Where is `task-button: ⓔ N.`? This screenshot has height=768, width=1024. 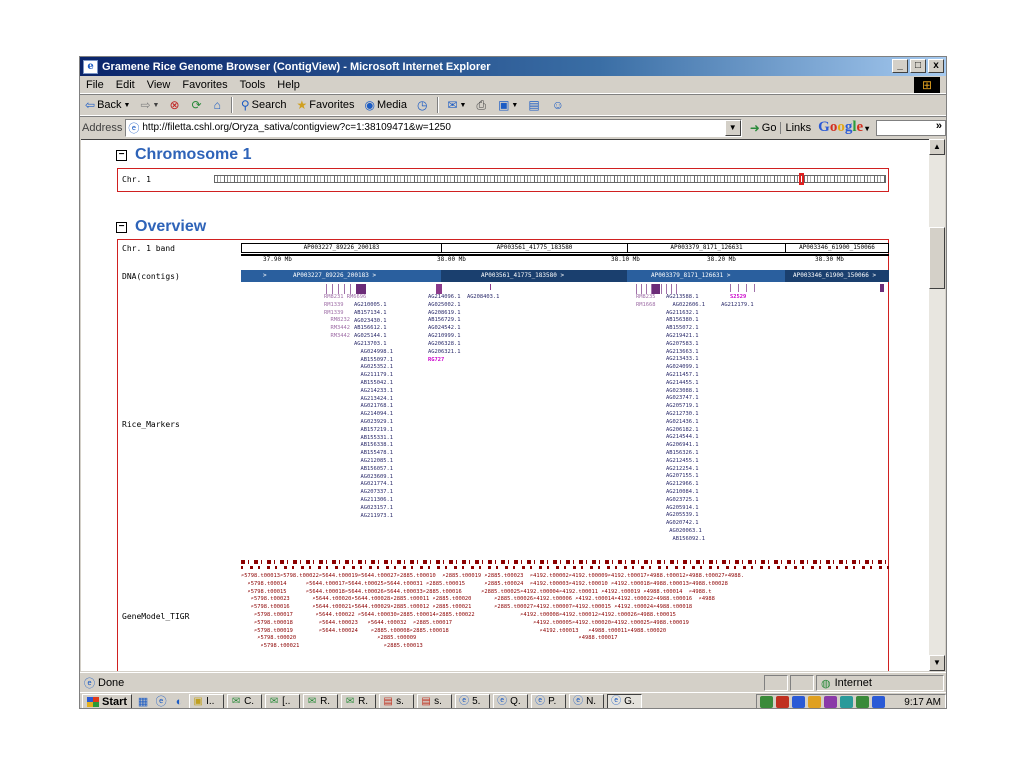
task-button: ⓔ N. is located at coordinates (587, 700).